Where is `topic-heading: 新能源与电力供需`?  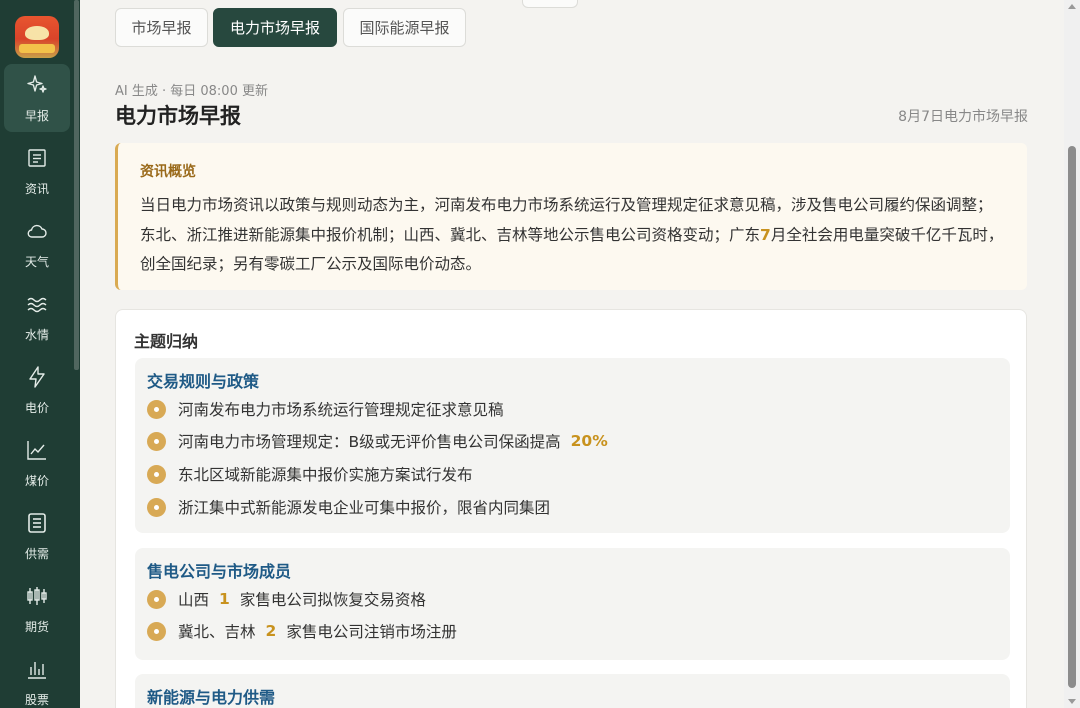 topic-heading: 新能源与电力供需 is located at coordinates (211, 697).